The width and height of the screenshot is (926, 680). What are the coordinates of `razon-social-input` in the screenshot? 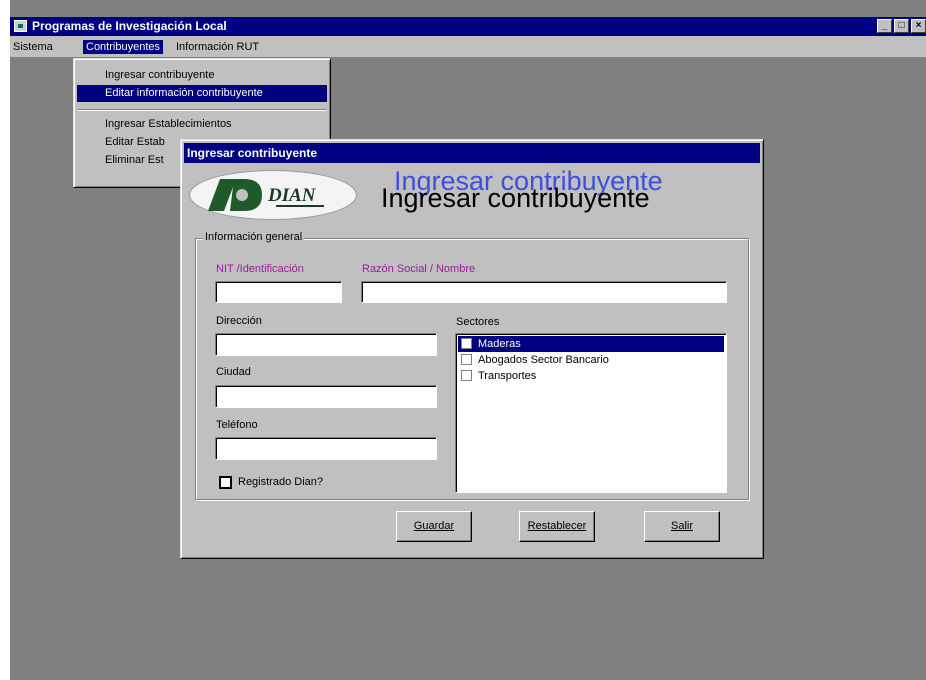 It's located at (544, 292).